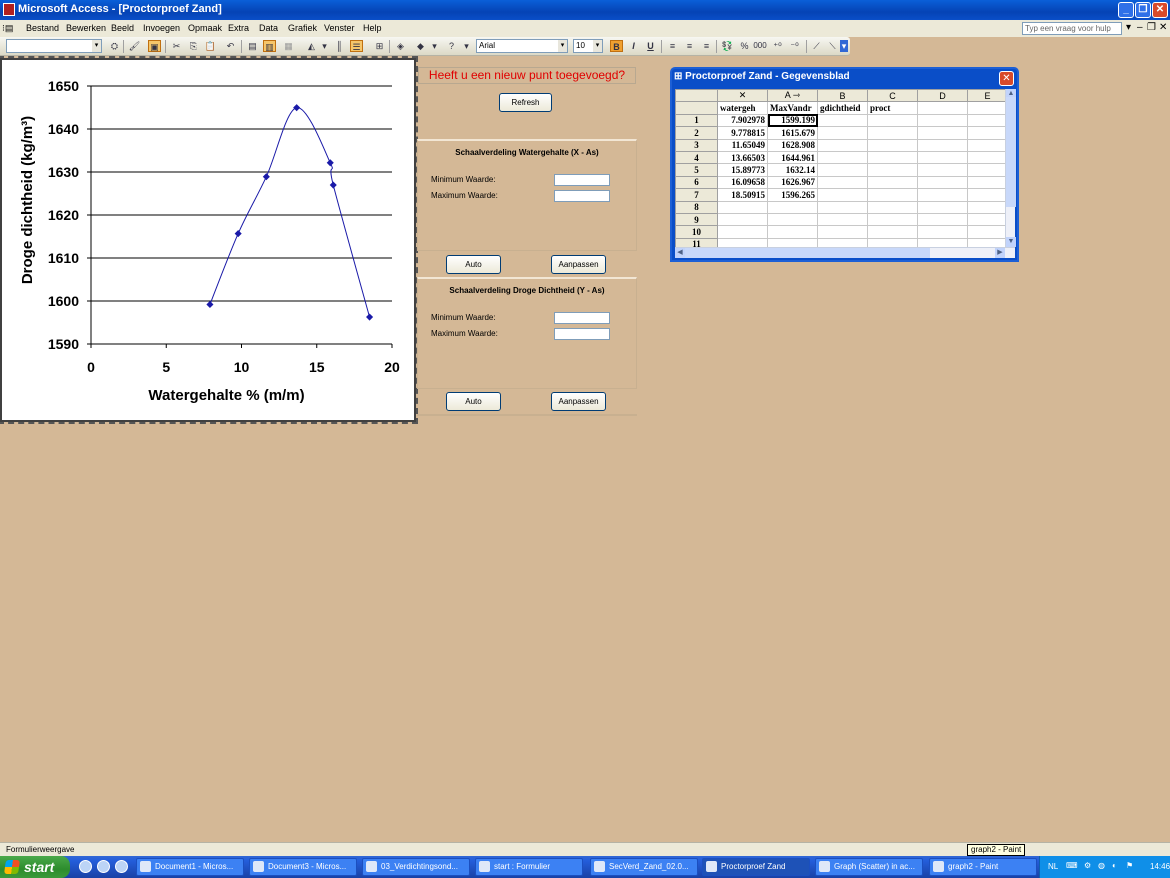 This screenshot has height=878, width=1170. I want to click on column-x-header: ✕, so click(742, 96).